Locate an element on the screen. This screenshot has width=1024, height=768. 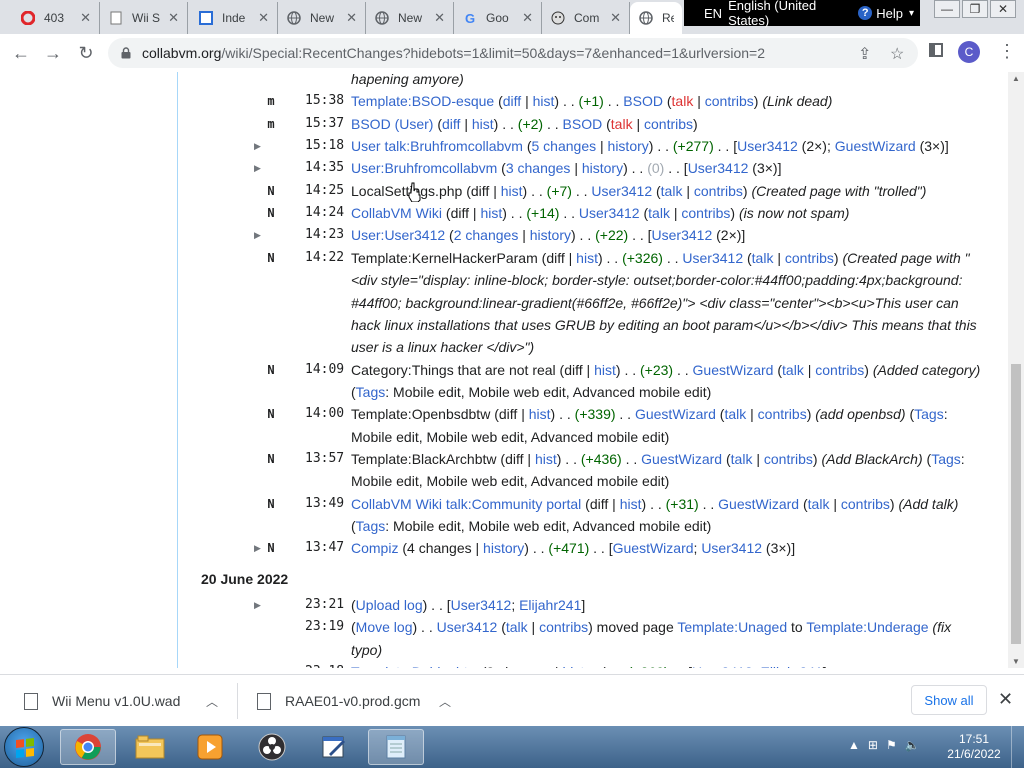
wiki-link: Move log is located at coordinates (384, 627).